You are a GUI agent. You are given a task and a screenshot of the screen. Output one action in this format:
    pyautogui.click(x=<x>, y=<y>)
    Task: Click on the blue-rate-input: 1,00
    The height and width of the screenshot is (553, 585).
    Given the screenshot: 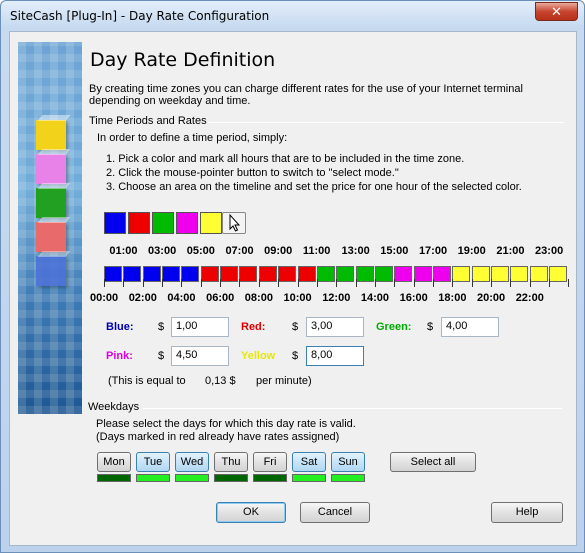 What is the action you would take?
    pyautogui.click(x=200, y=327)
    